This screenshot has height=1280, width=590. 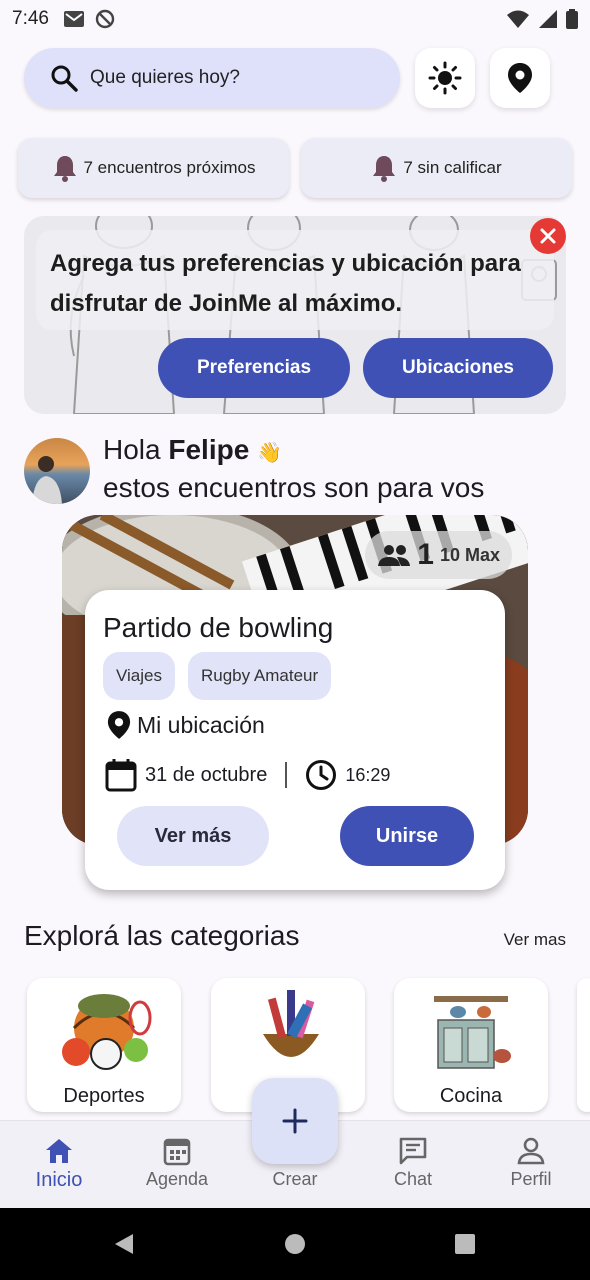 I want to click on status-time: 7:46, so click(x=30, y=18).